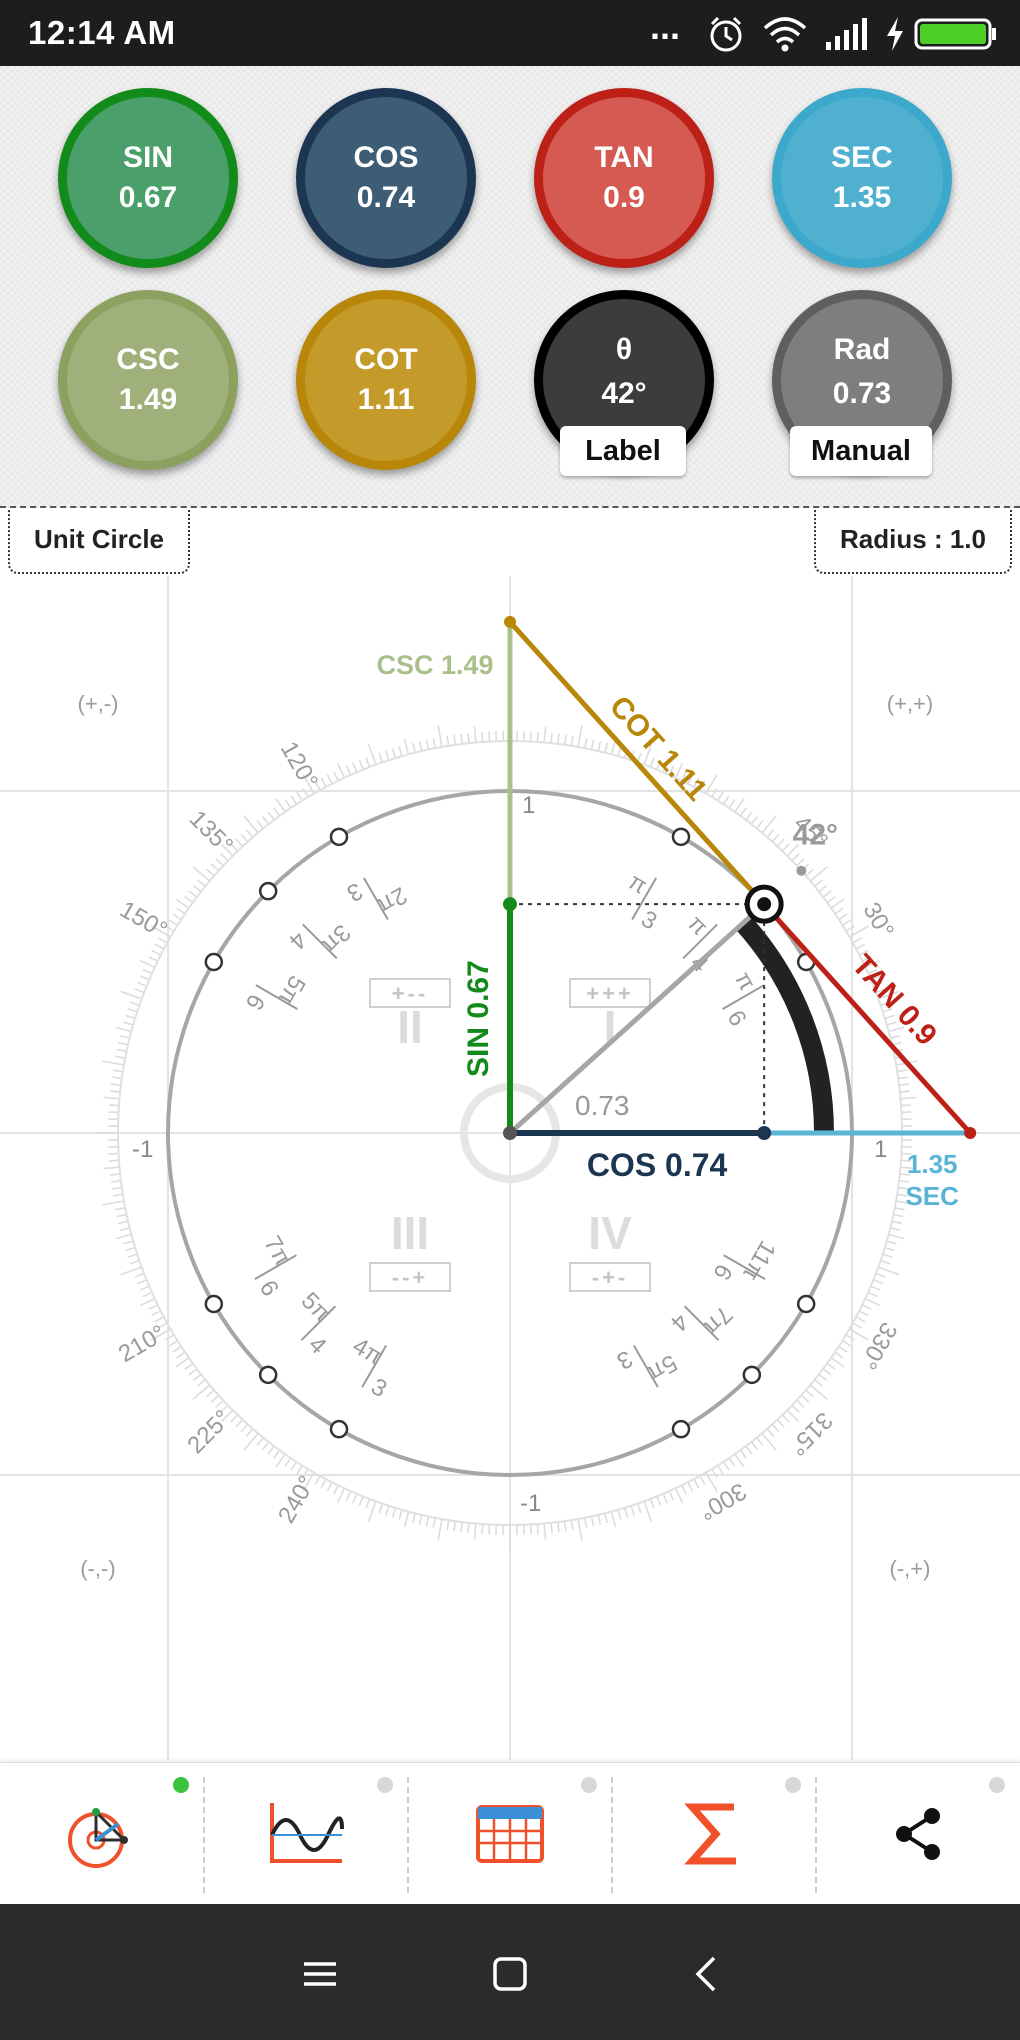  What do you see at coordinates (209, 1432) in the screenshot?
I see `degree-label: 225°` at bounding box center [209, 1432].